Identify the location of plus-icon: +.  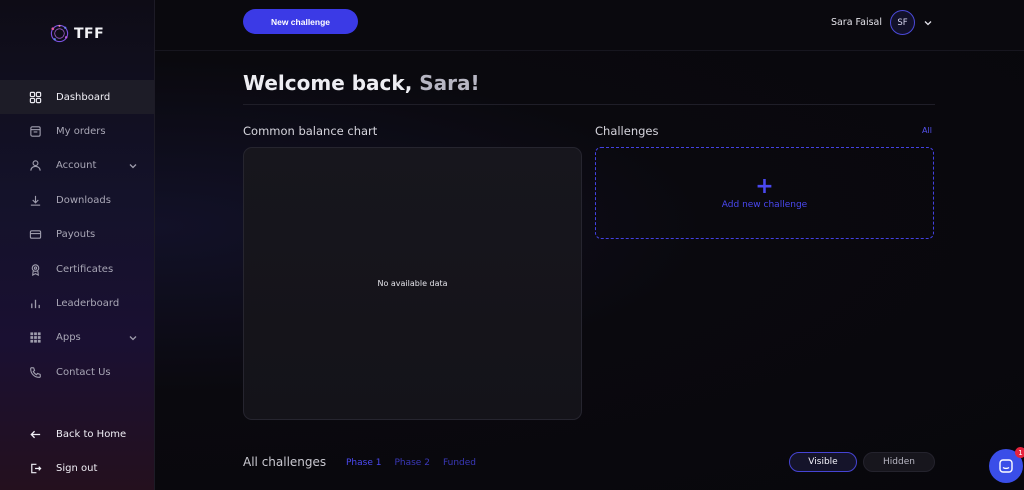
(764, 186).